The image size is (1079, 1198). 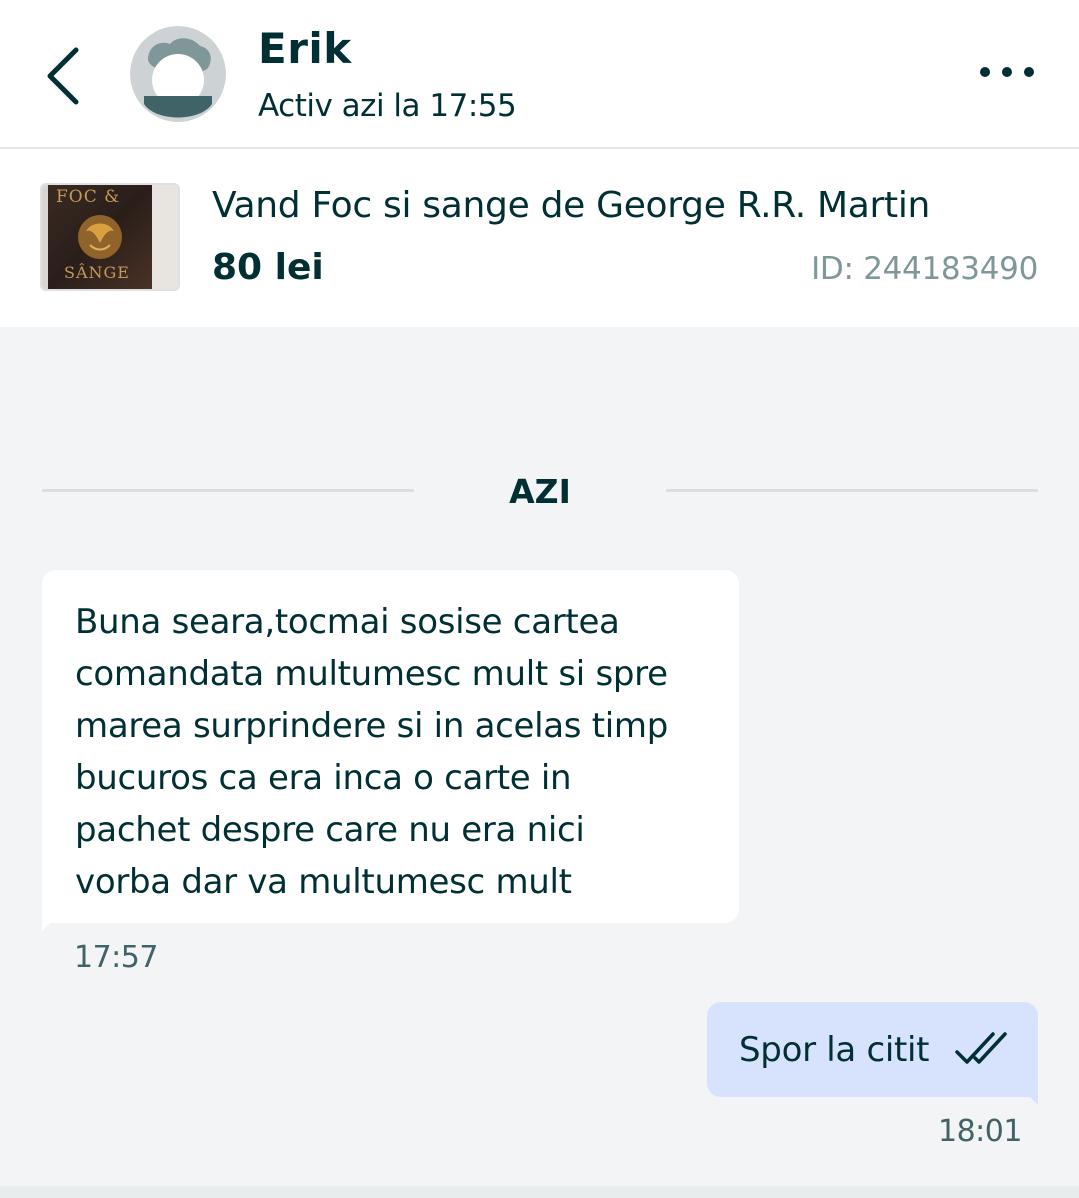 I want to click on user-status: Activ azi la 17:55, so click(x=387, y=106).